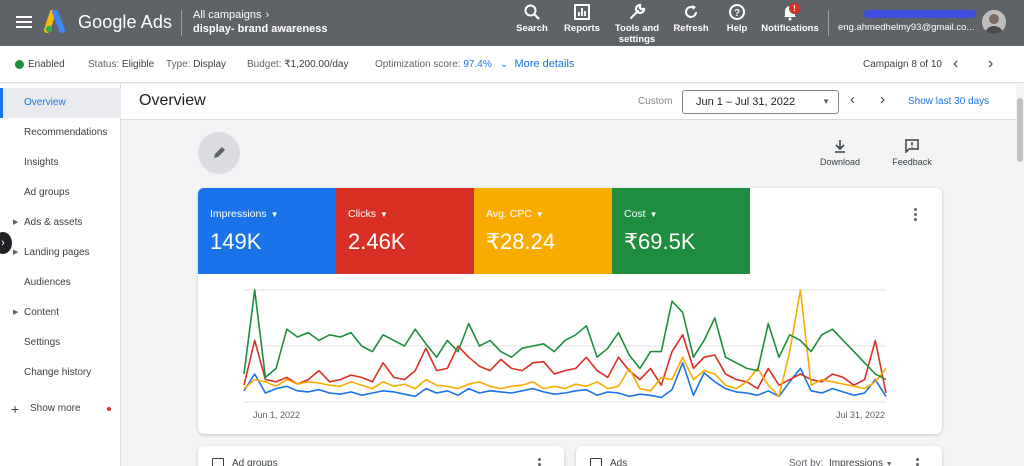 The height and width of the screenshot is (466, 1024). I want to click on sidebar-item-landing-pages: ▶ Landing pages, so click(60, 253).